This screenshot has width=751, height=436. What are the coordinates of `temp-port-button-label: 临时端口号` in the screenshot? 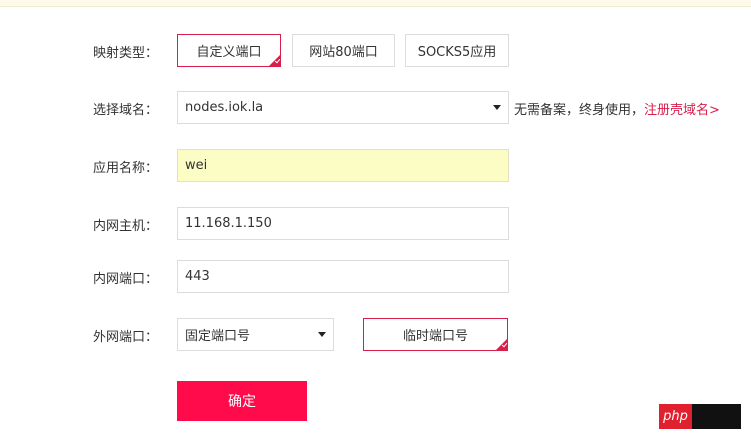 It's located at (435, 336).